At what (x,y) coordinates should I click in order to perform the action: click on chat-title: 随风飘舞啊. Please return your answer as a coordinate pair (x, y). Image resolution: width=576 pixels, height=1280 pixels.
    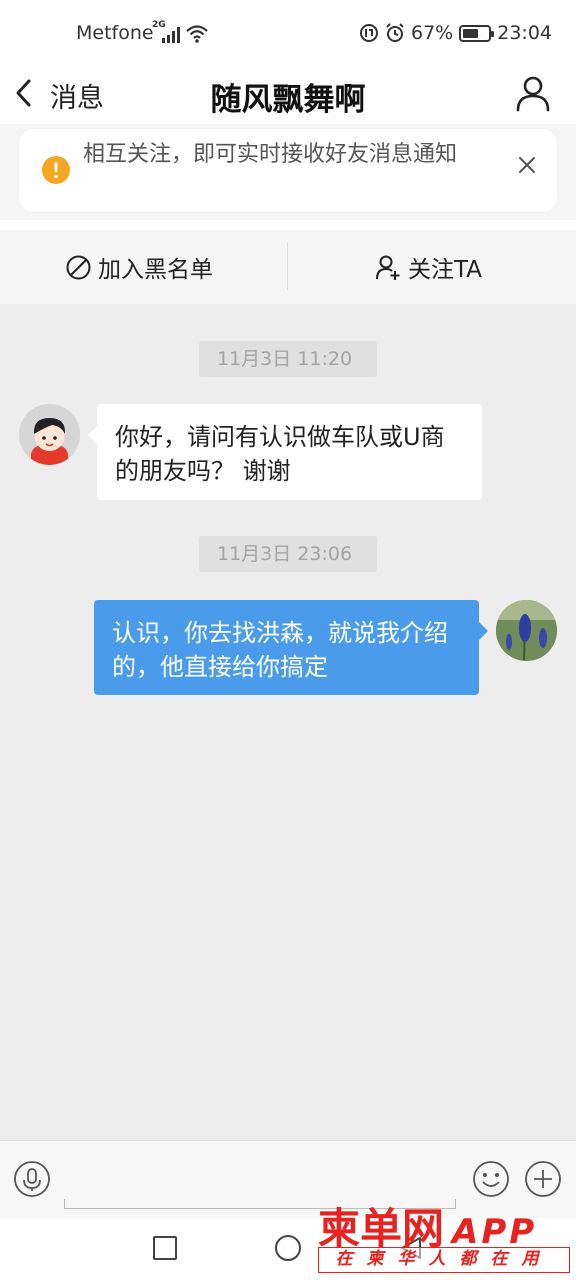
    Looking at the image, I should click on (288, 100).